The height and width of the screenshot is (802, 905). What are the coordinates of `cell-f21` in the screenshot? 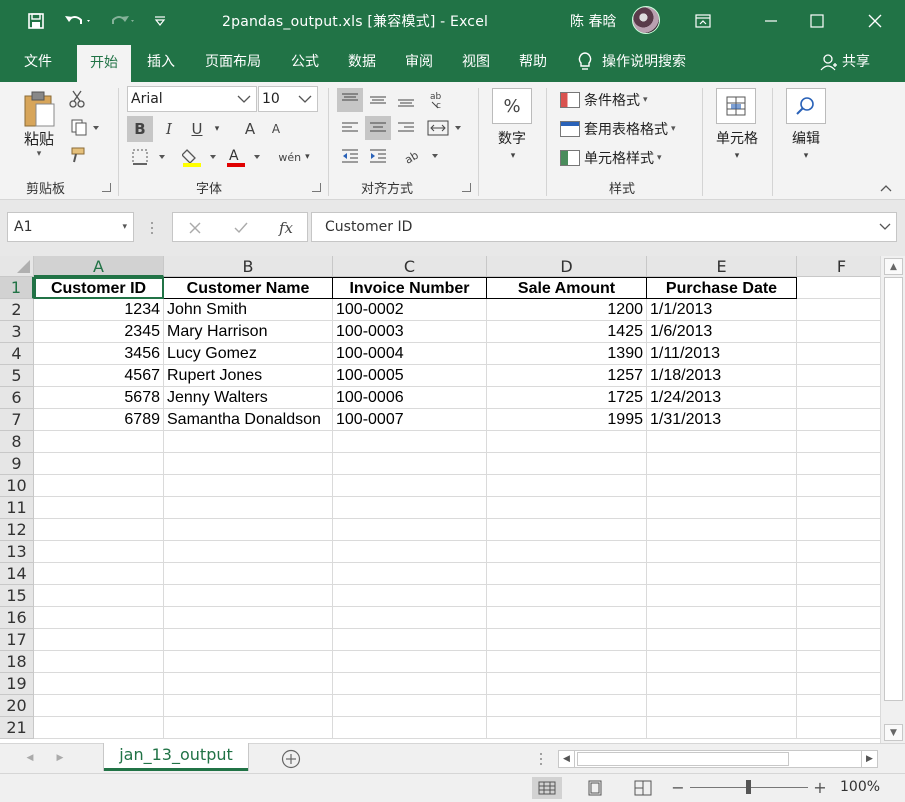 It's located at (838, 728).